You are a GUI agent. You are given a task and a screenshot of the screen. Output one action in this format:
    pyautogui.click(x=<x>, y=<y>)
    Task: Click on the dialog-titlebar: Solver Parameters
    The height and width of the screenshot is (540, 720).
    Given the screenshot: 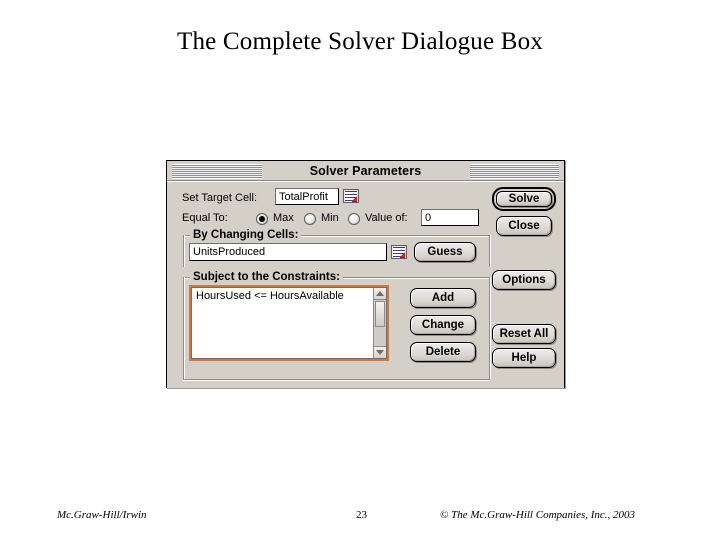 What is the action you would take?
    pyautogui.click(x=365, y=171)
    